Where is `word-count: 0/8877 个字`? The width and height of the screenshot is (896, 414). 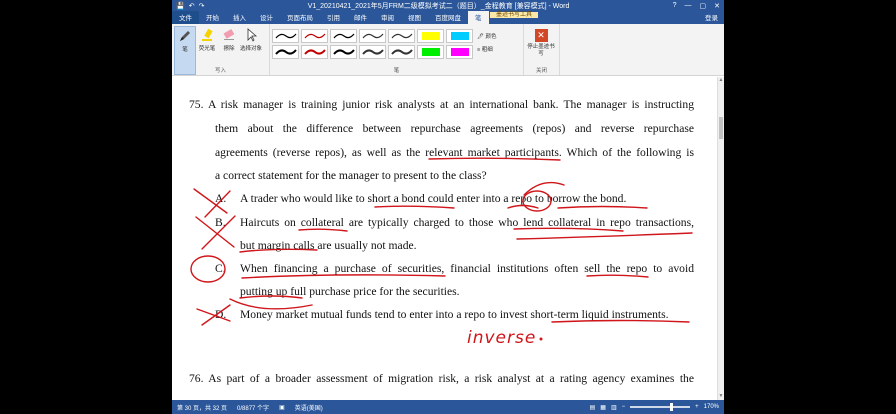 word-count: 0/8877 个字 is located at coordinates (253, 407).